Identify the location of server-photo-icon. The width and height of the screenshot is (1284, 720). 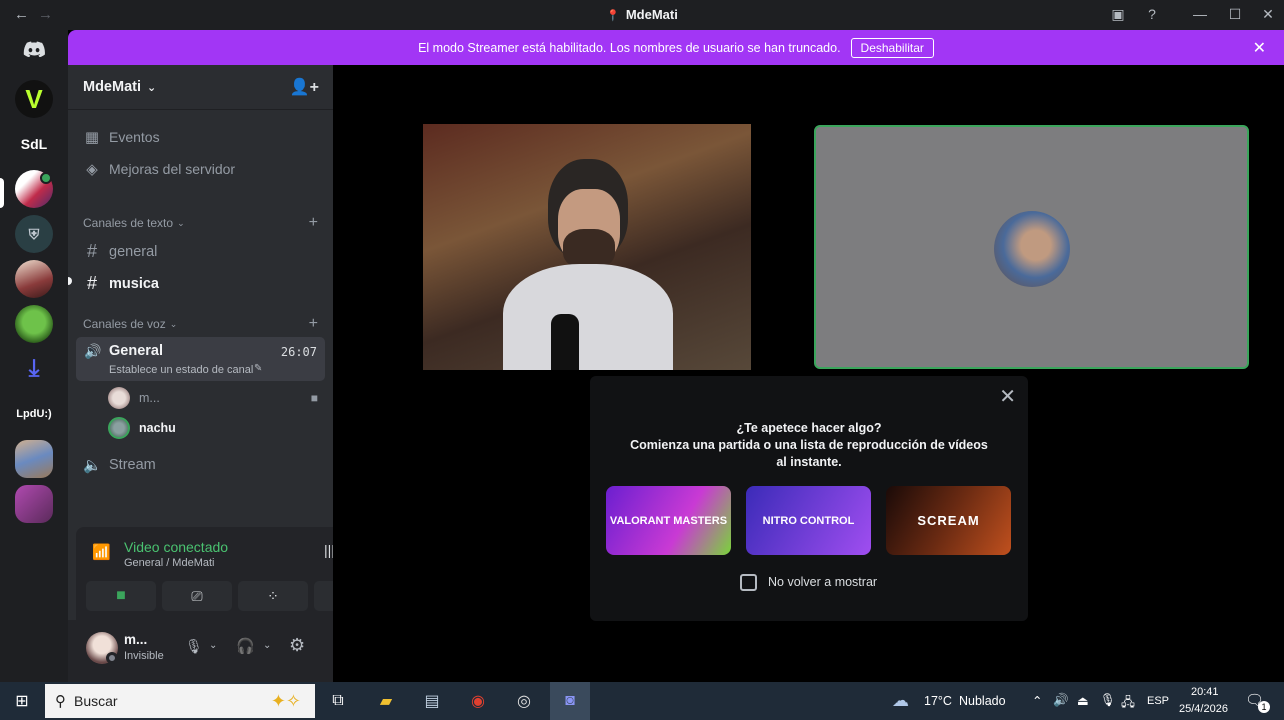
(34, 459).